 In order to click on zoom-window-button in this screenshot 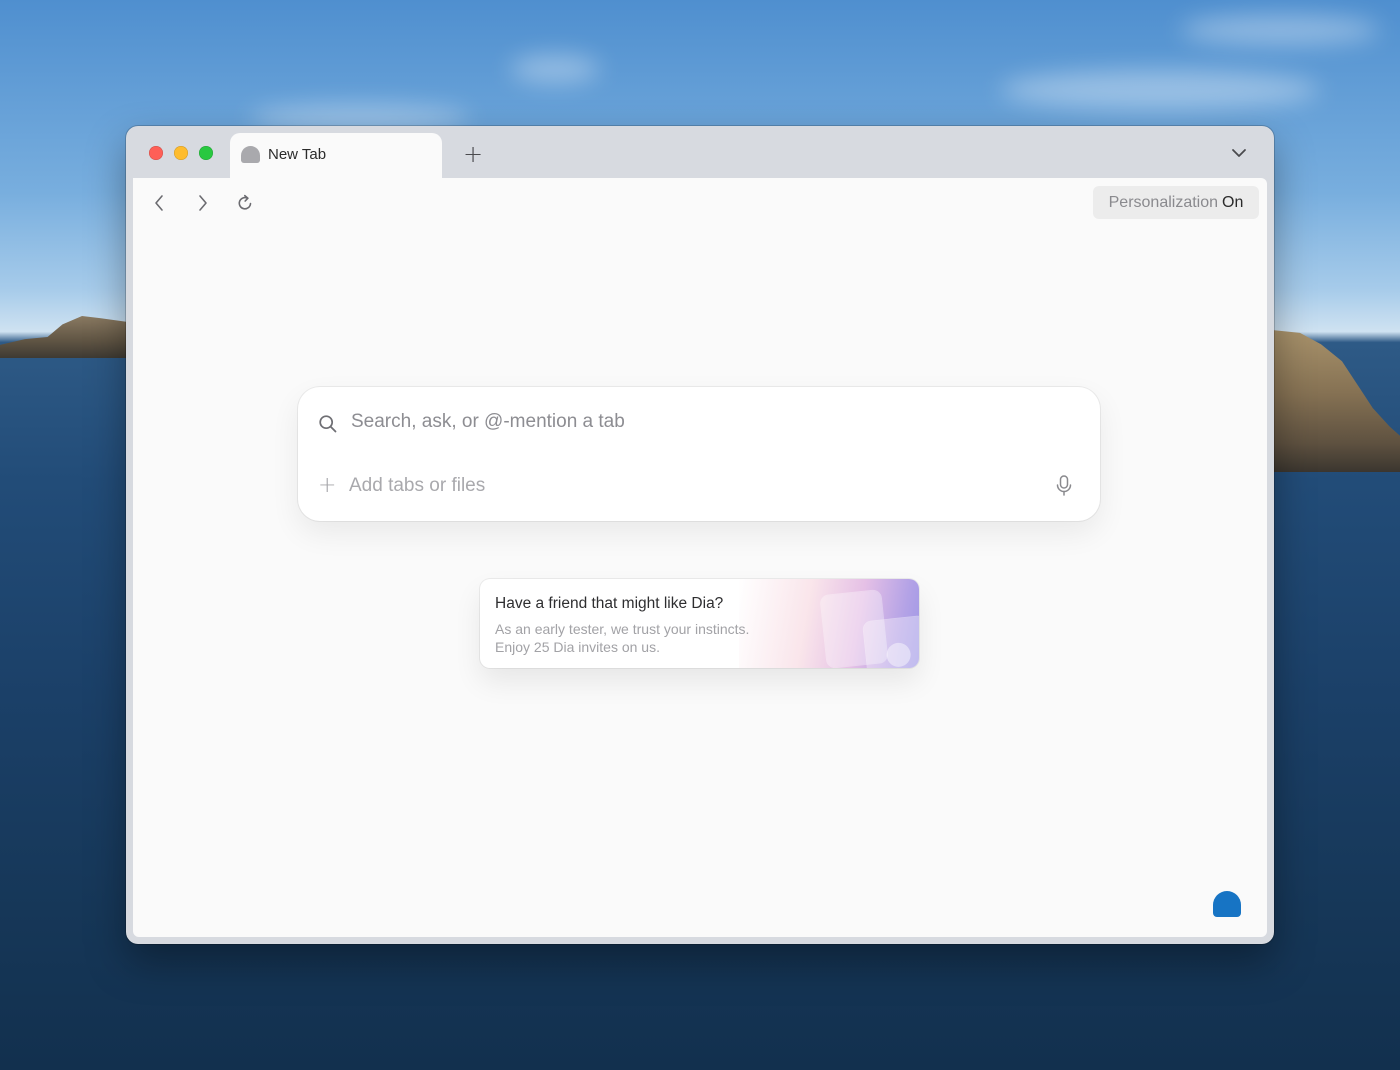, I will do `click(206, 153)`.